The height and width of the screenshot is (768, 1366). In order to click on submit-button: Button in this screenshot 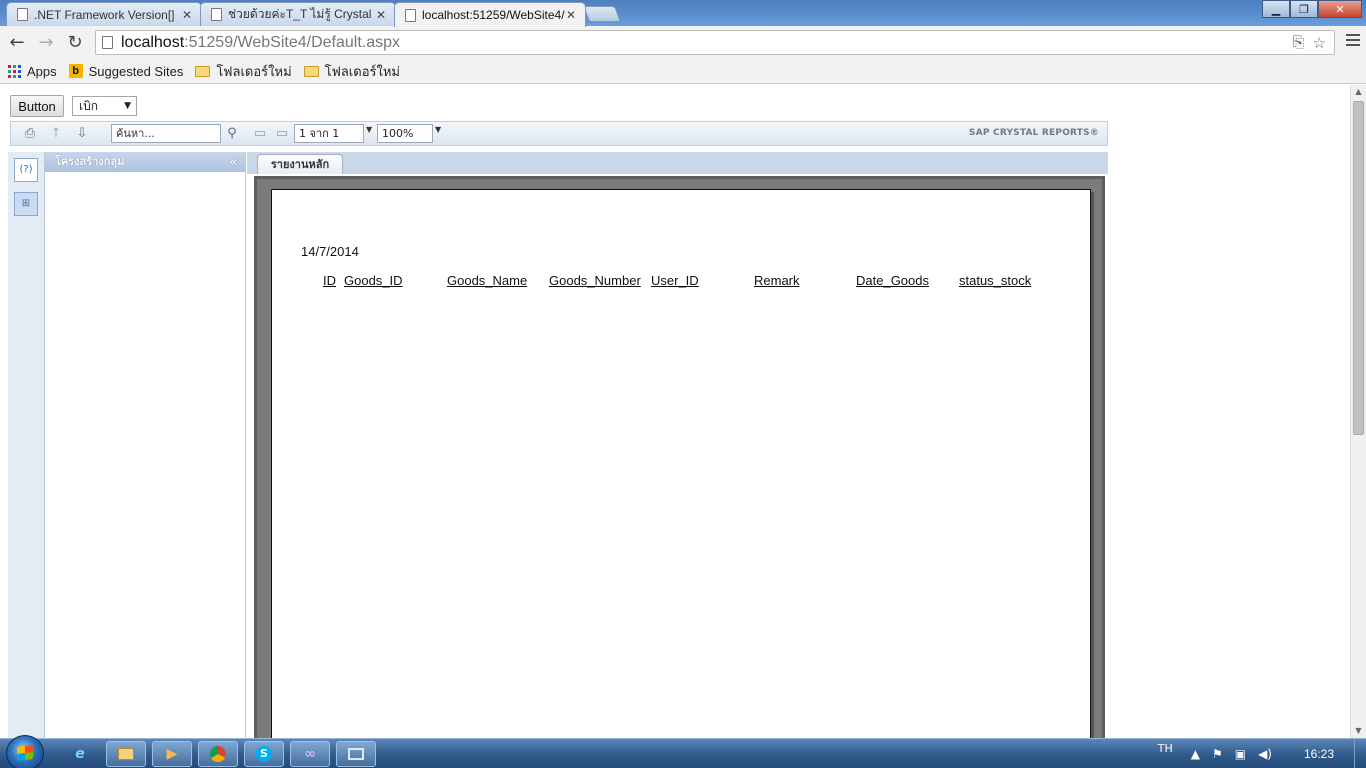, I will do `click(37, 106)`.